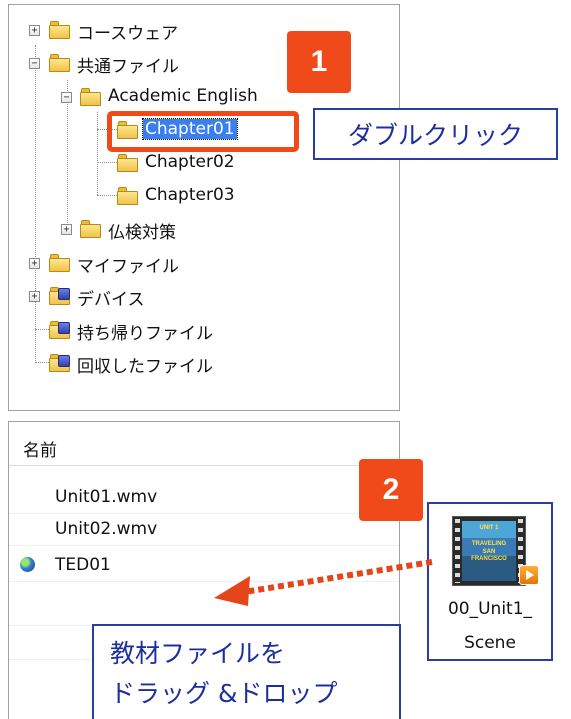  I want to click on tree-item-label: 共通ファイル, so click(128, 67).